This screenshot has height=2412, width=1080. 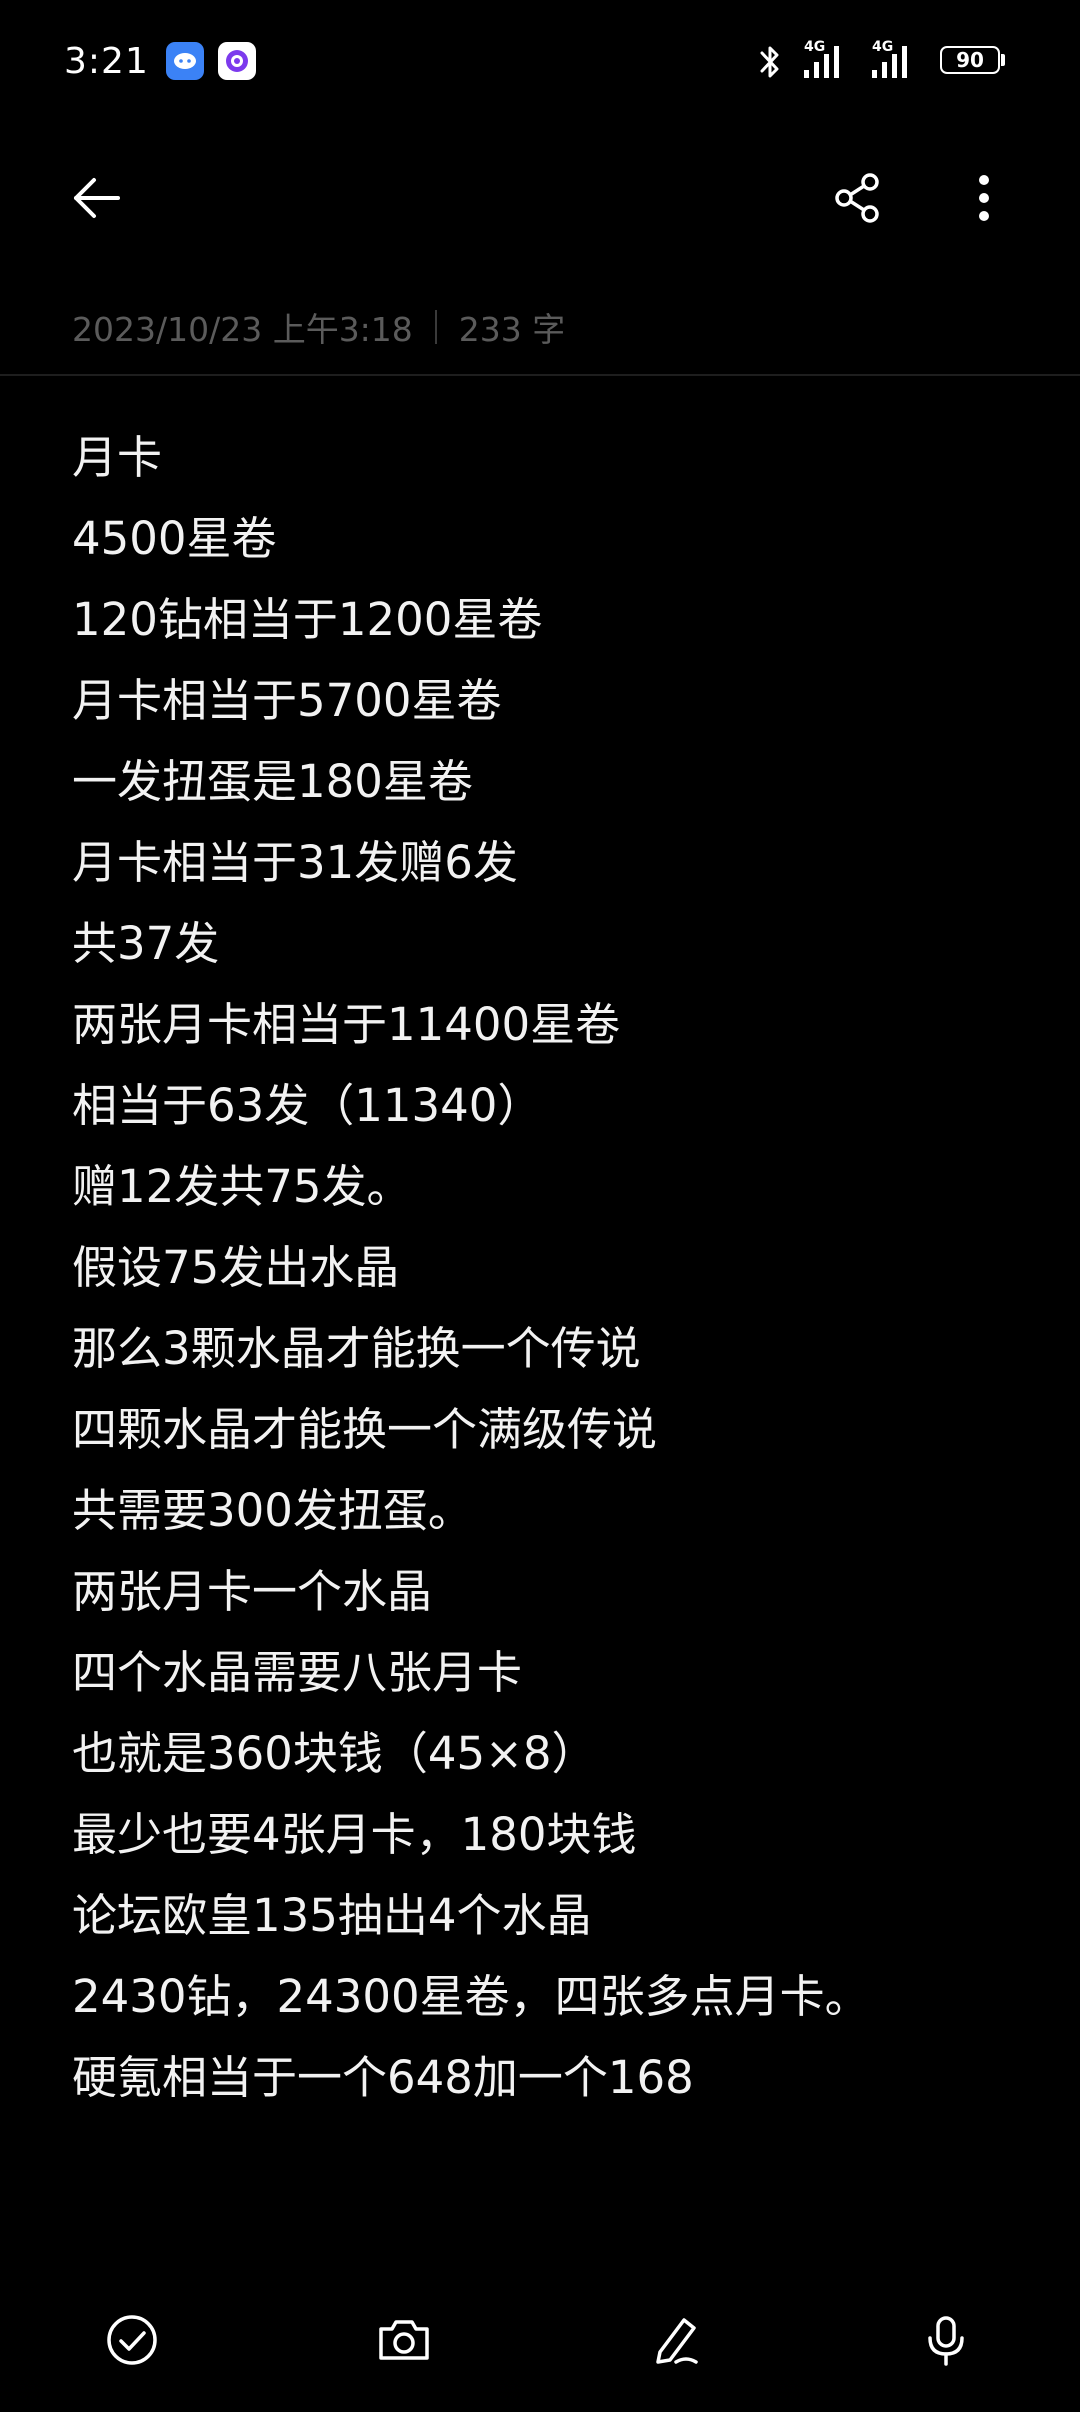 What do you see at coordinates (174, 538) in the screenshot?
I see `note-line: 4500星卷` at bounding box center [174, 538].